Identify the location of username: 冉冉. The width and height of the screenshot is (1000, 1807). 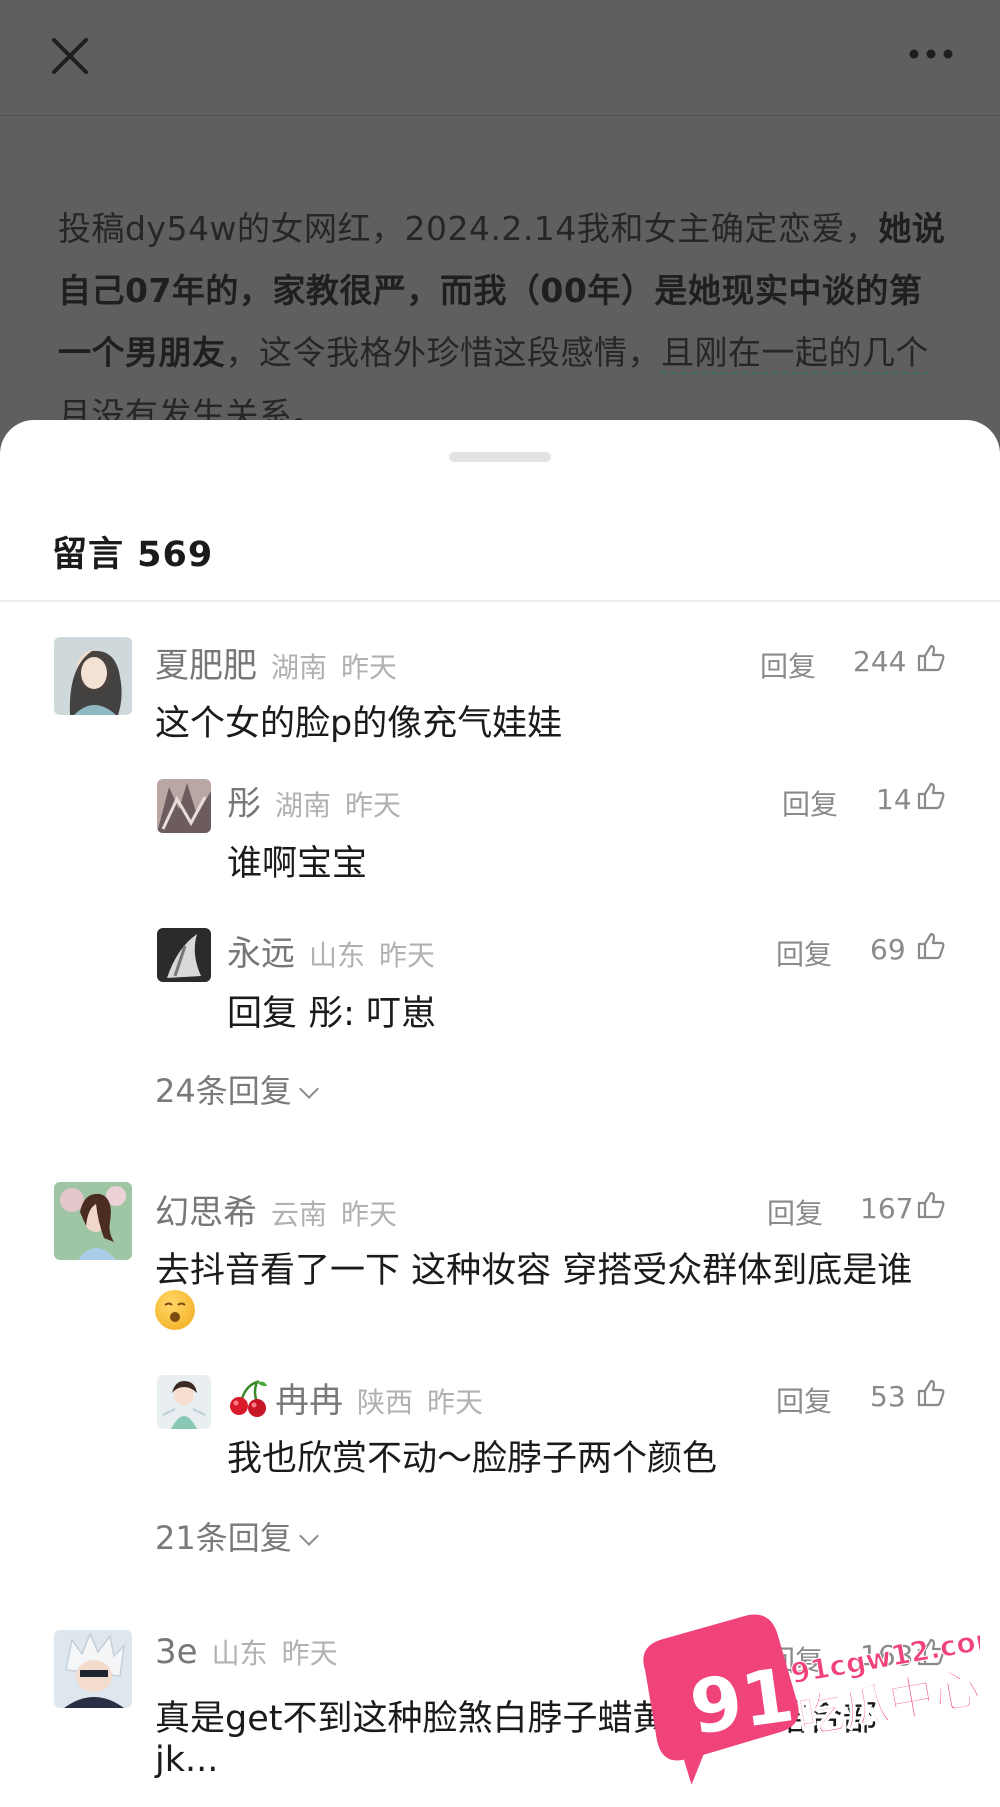
(309, 1401).